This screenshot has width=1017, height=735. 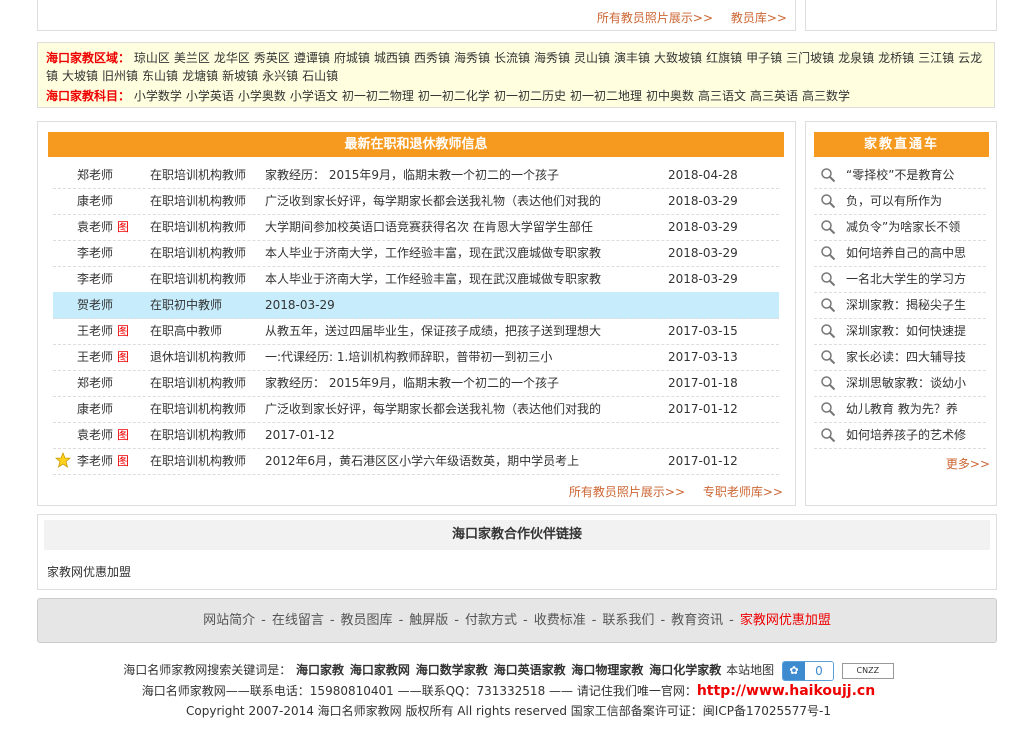 What do you see at coordinates (685, 670) in the screenshot?
I see `keyword-link: 海口化学家教` at bounding box center [685, 670].